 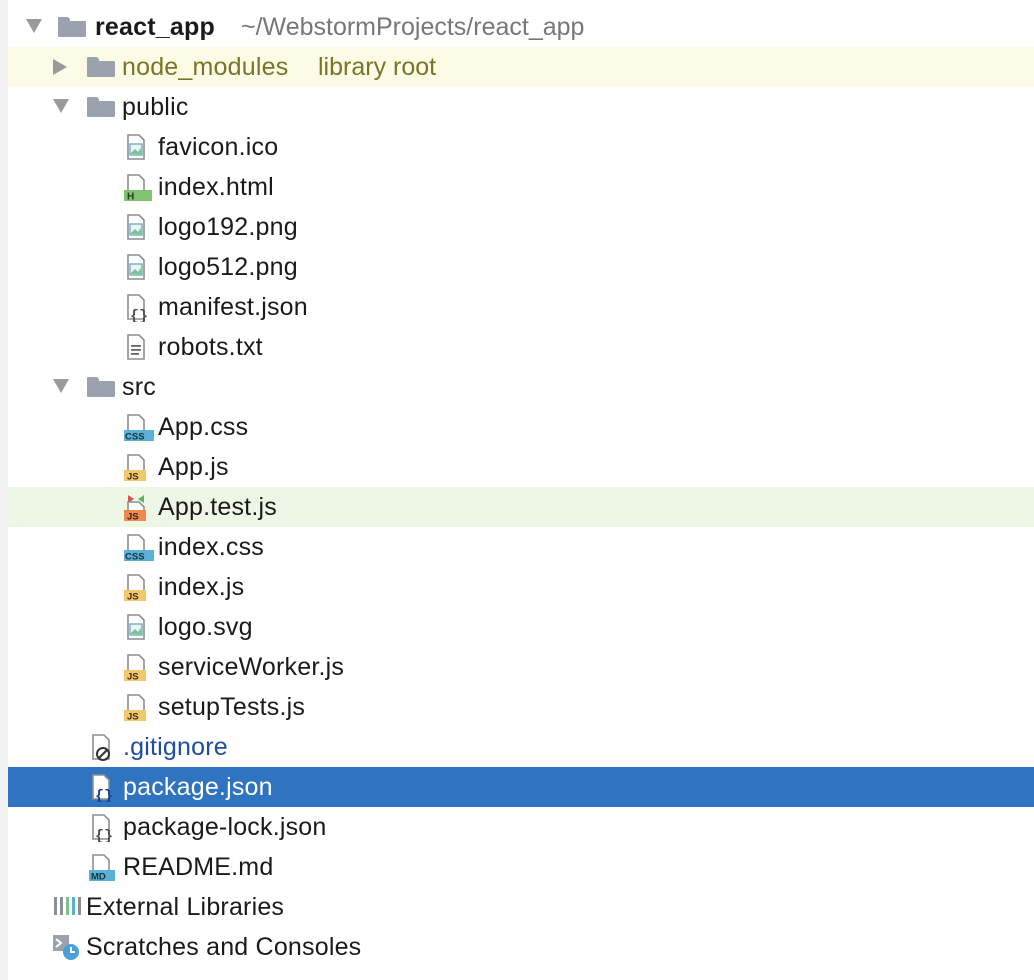 I want to click on file-name: logo512.png, so click(x=228, y=267).